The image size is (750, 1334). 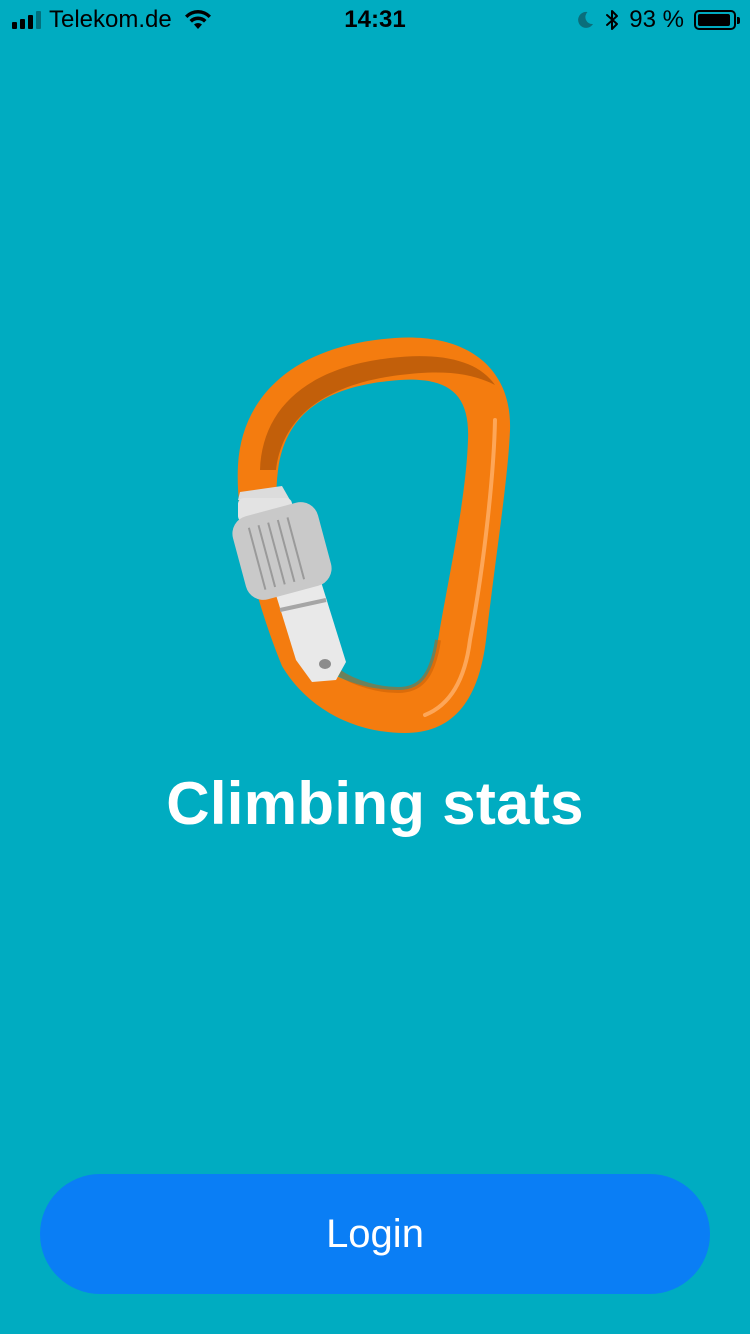 I want to click on bluetooth-icon, so click(x=612, y=20).